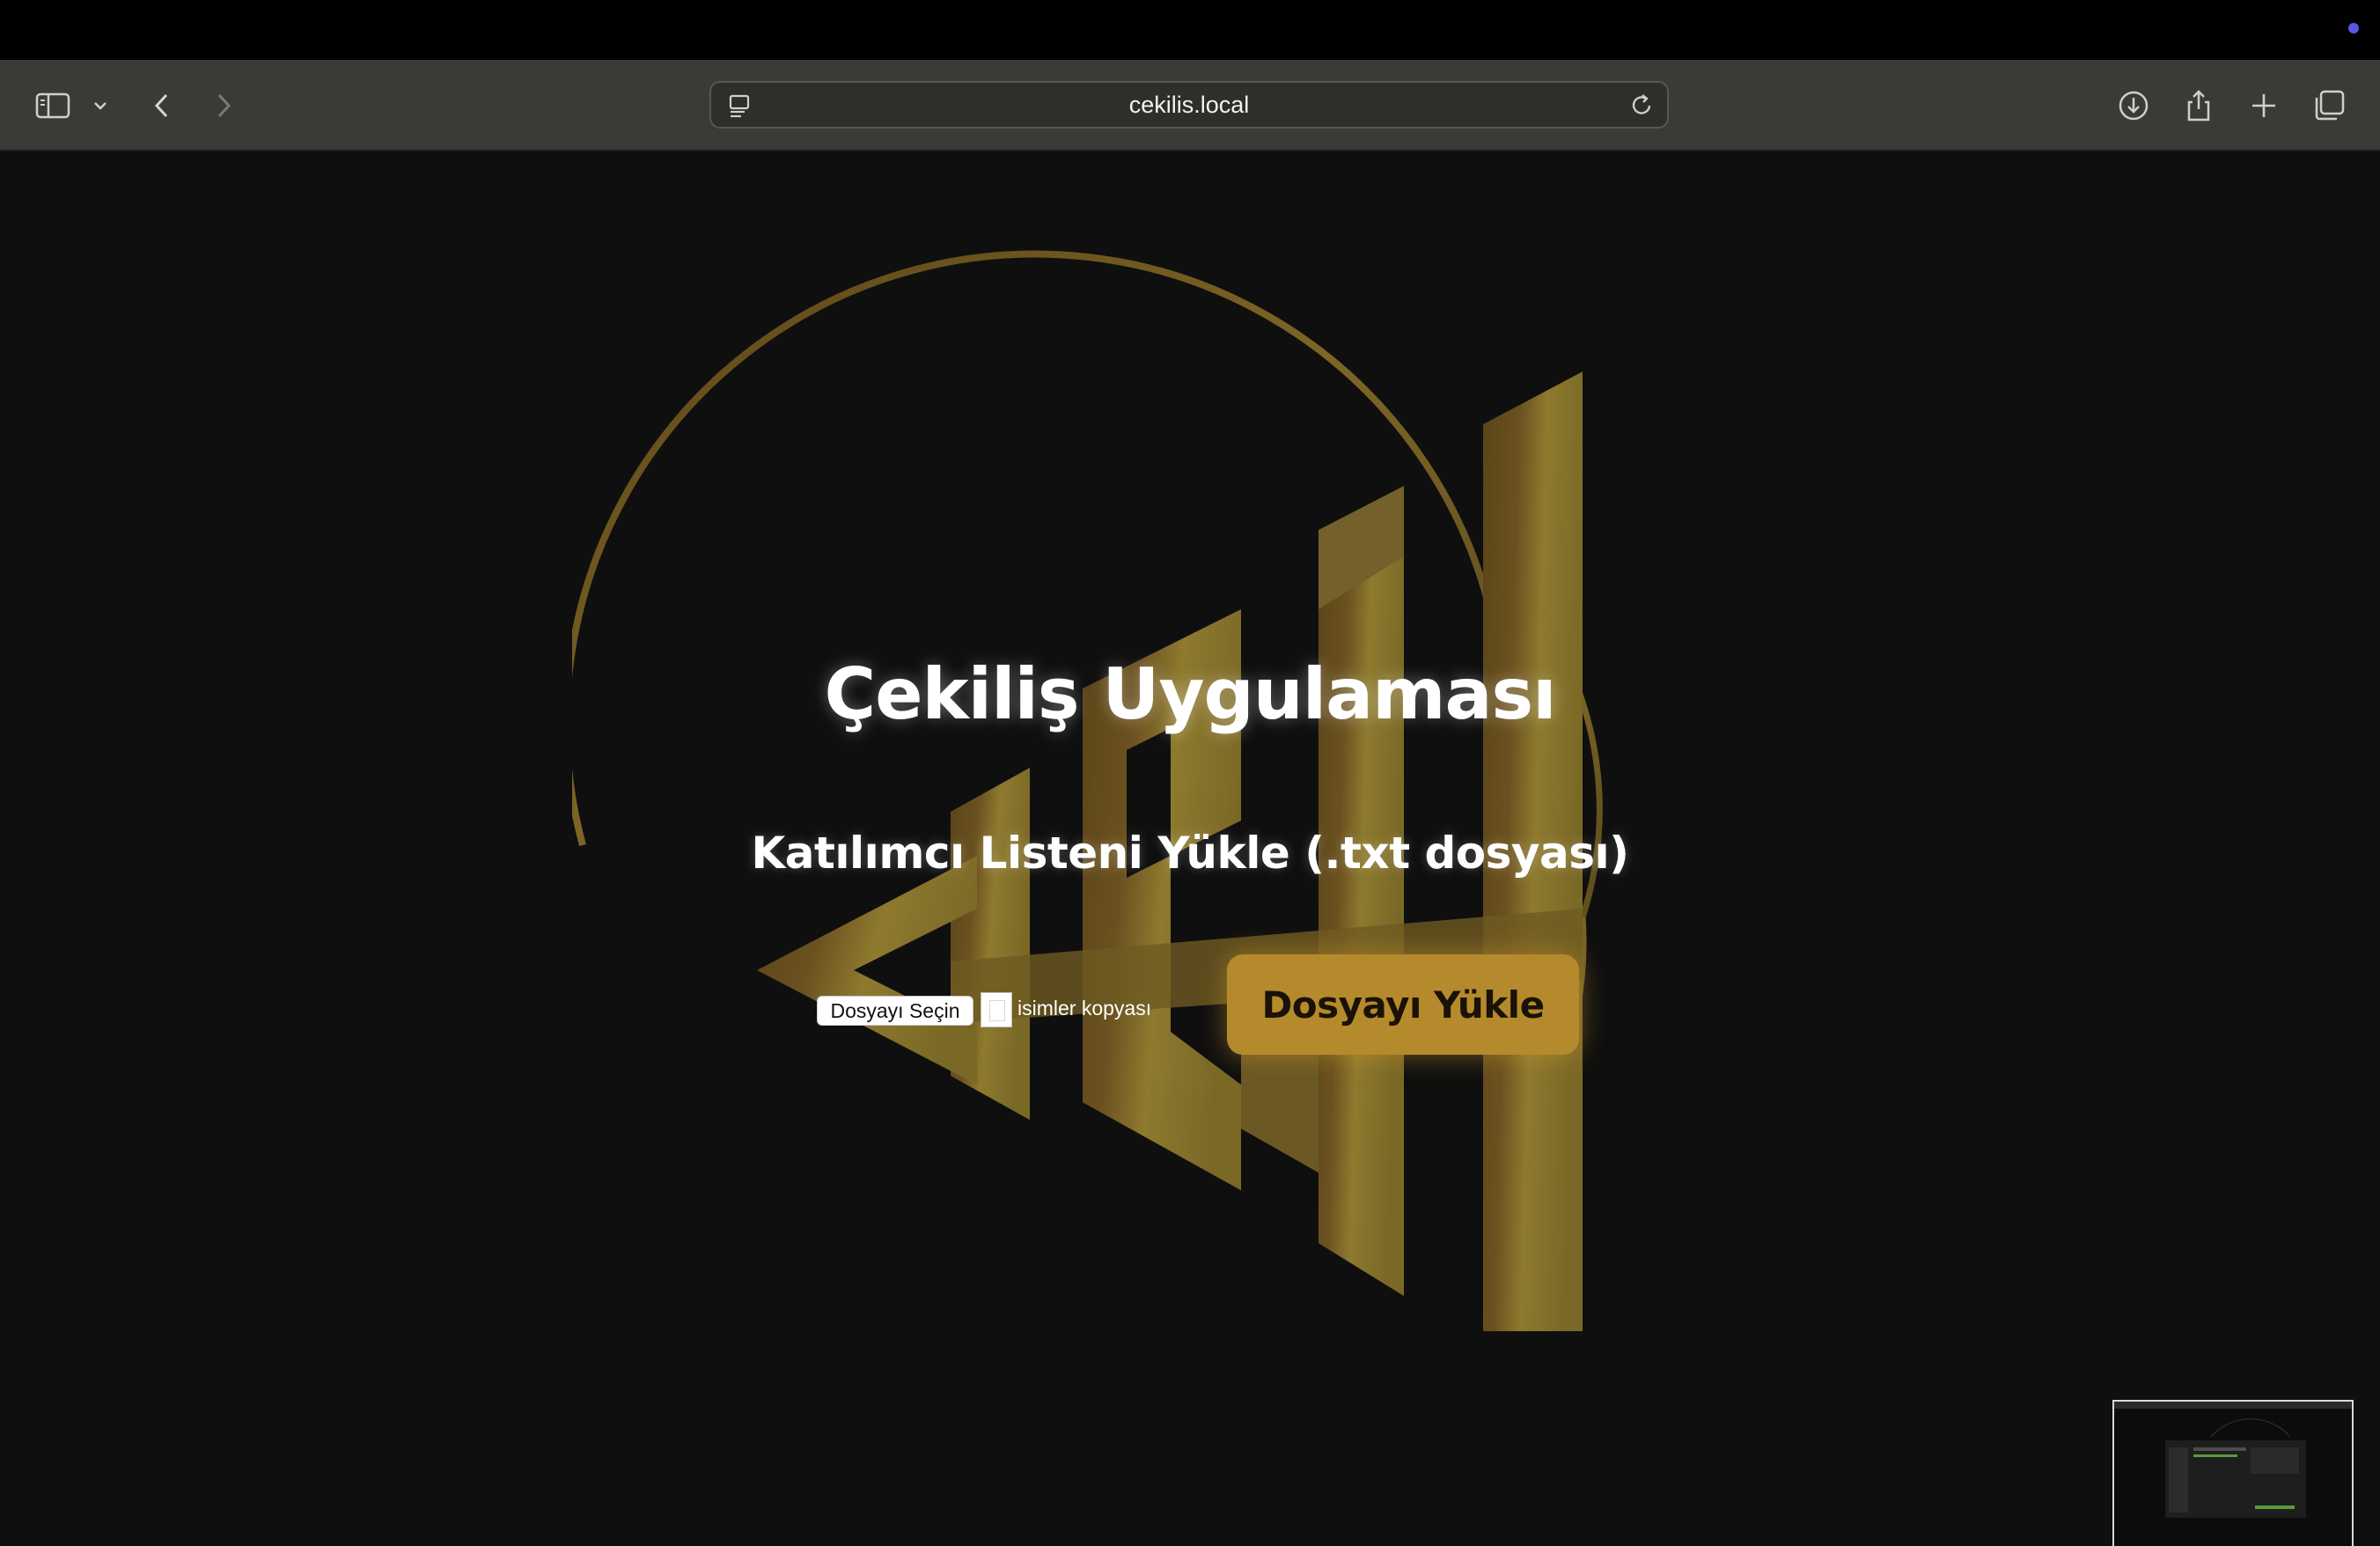 The height and width of the screenshot is (1546, 2380). I want to click on forward-icon, so click(223, 105).